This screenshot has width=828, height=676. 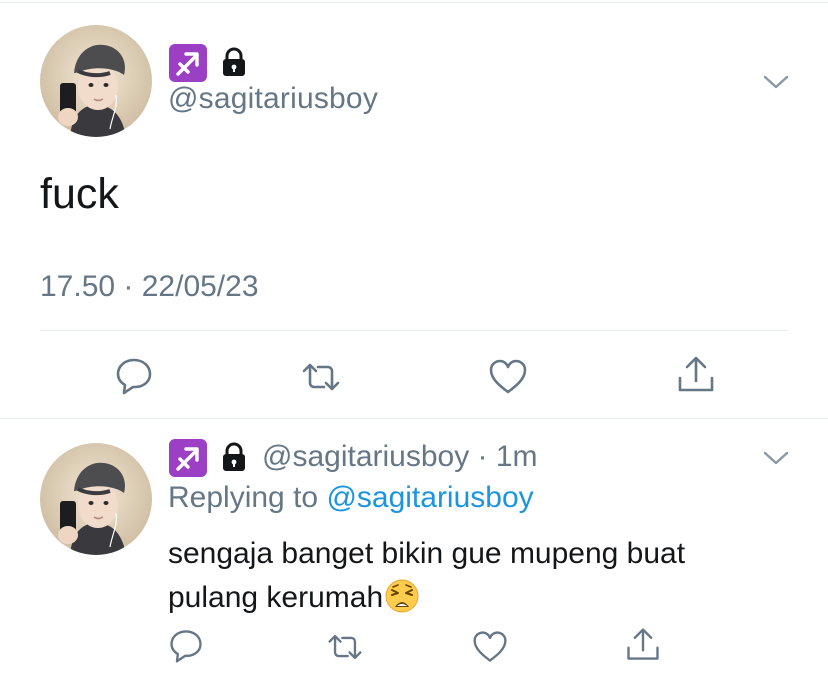 What do you see at coordinates (429, 497) in the screenshot?
I see `replying-mention-link: @sagitariusboy` at bounding box center [429, 497].